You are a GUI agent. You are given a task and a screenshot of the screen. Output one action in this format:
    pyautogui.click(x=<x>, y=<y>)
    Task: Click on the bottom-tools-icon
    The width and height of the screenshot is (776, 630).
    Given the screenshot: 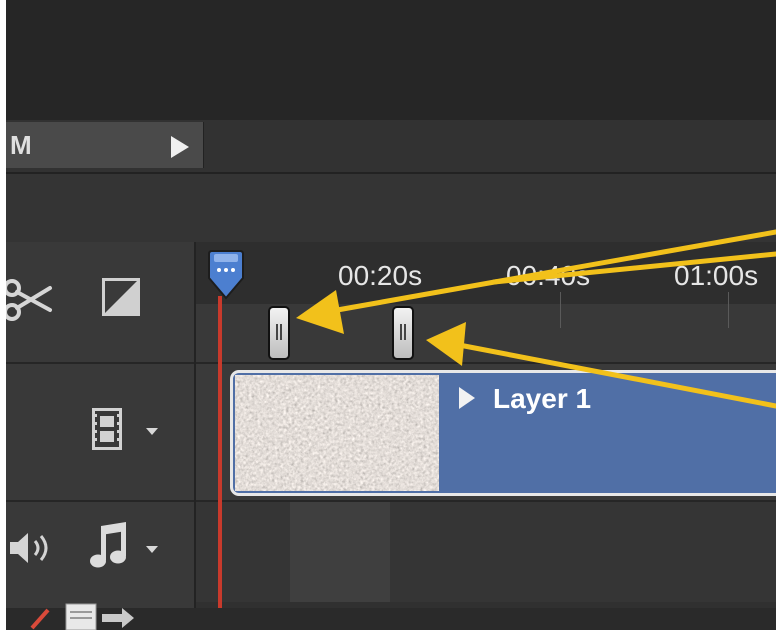 What is the action you would take?
    pyautogui.click(x=90, y=614)
    